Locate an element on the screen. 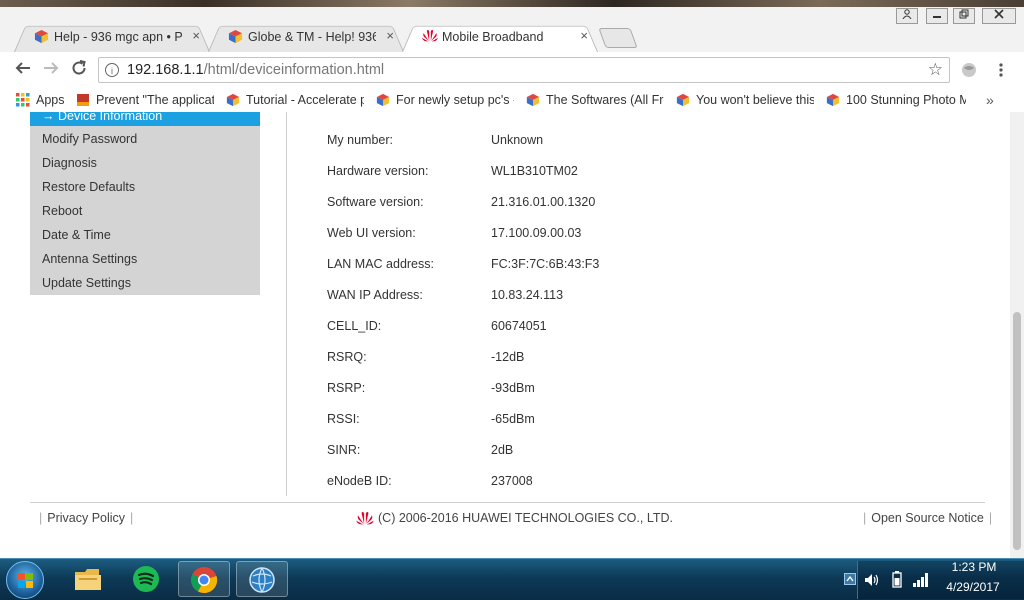 The width and height of the screenshot is (1024, 600). close-icon is located at coordinates (999, 14).